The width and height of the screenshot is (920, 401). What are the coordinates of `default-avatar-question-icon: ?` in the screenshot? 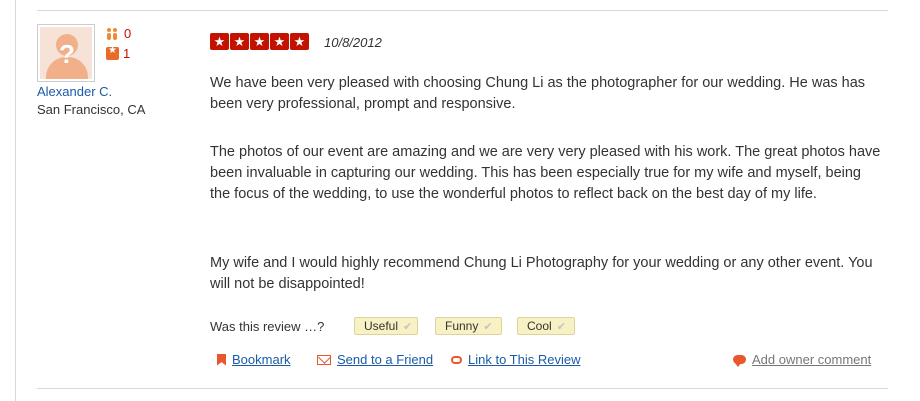 It's located at (66, 53).